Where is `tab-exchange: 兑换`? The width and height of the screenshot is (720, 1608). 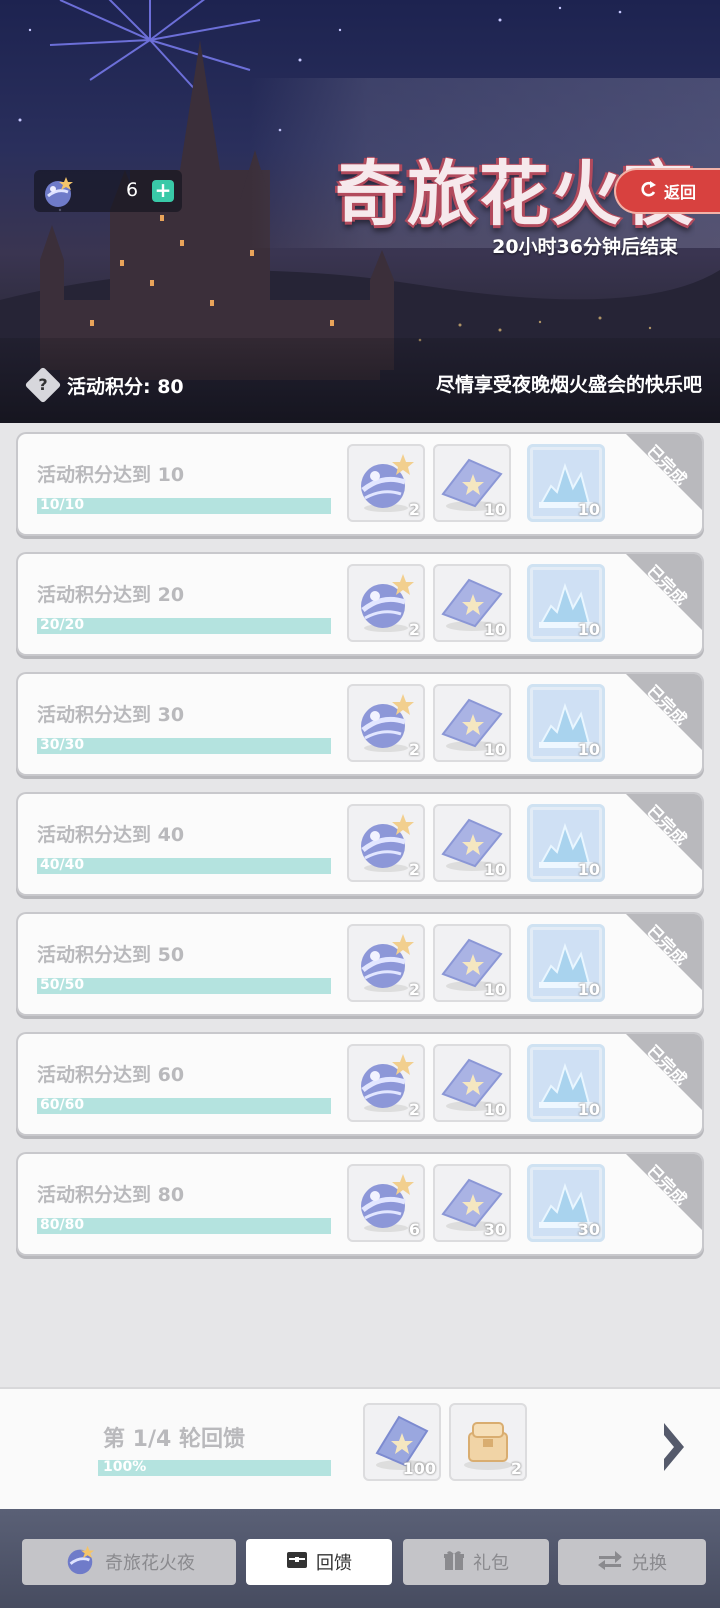 tab-exchange: 兑换 is located at coordinates (632, 1562).